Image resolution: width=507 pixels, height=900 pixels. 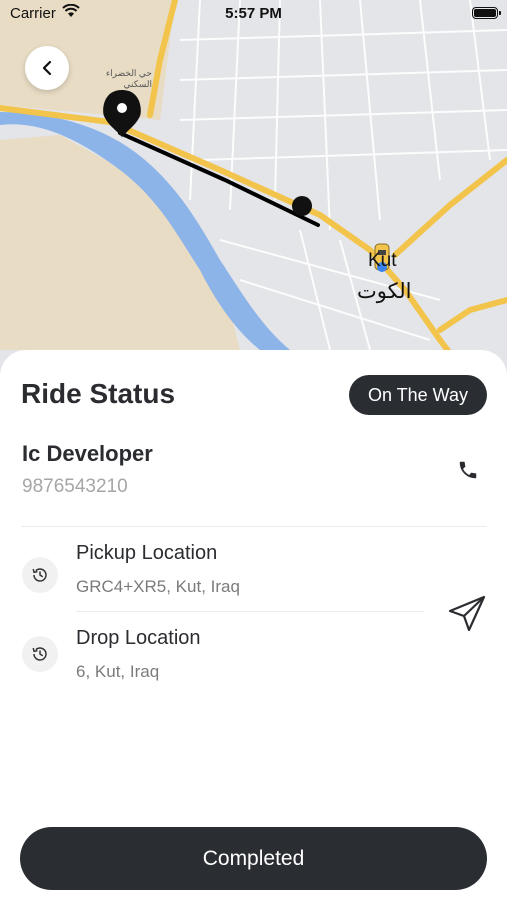 I want to click on call-button, so click(x=468, y=470).